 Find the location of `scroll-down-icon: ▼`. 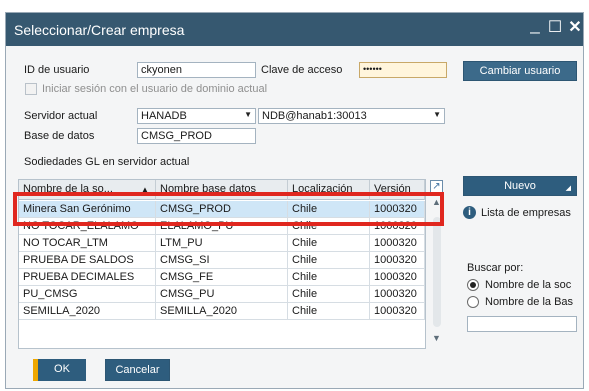

scroll-down-icon: ▼ is located at coordinates (436, 338).